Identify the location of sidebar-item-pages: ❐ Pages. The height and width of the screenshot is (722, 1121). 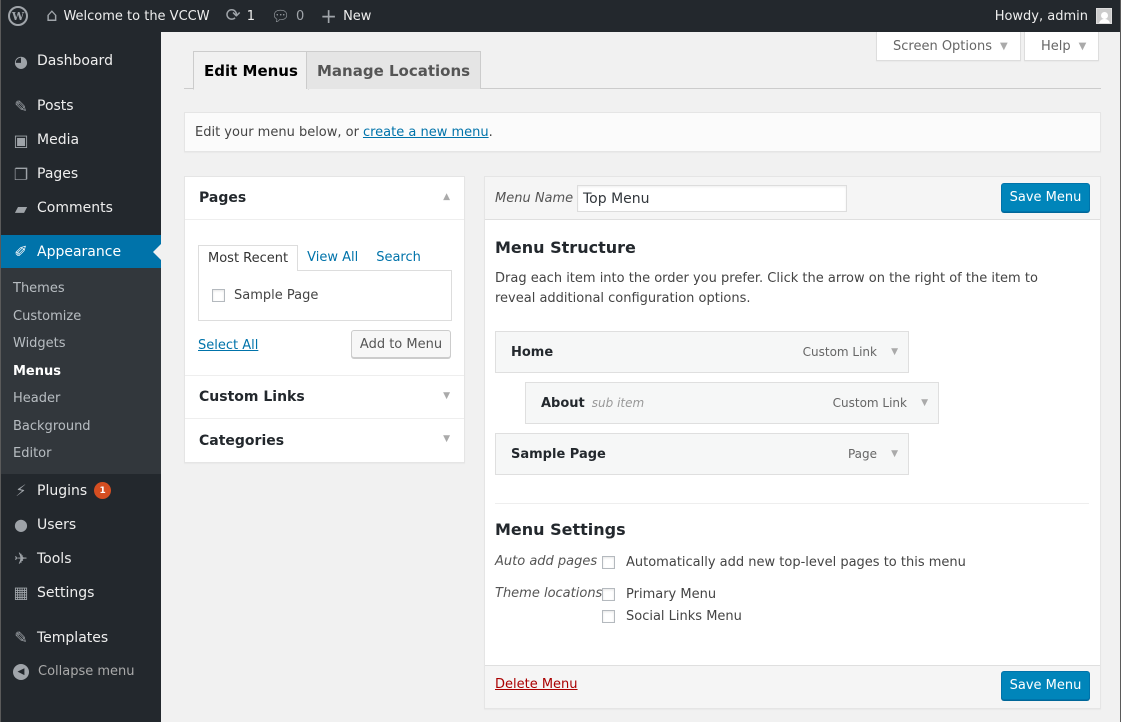
(81, 174).